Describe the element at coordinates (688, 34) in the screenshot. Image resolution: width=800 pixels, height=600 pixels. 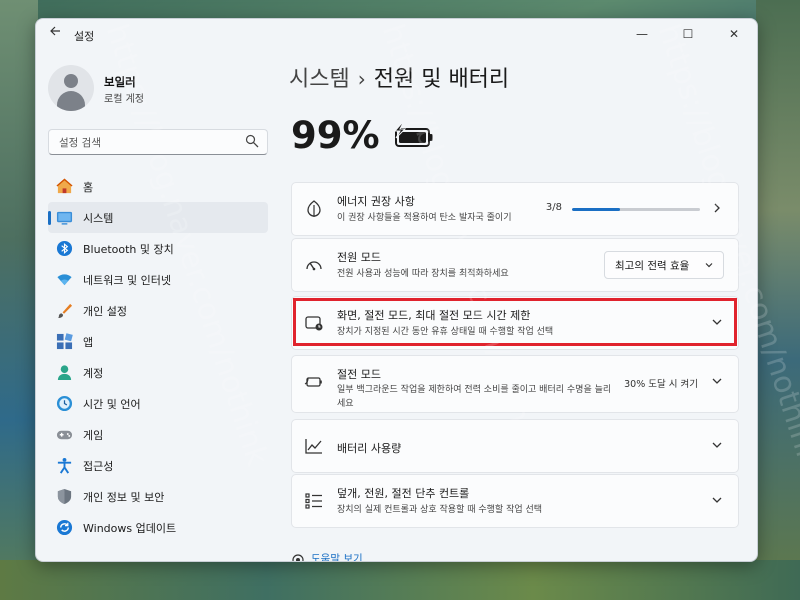
I see `maximize-button: ☐` at that location.